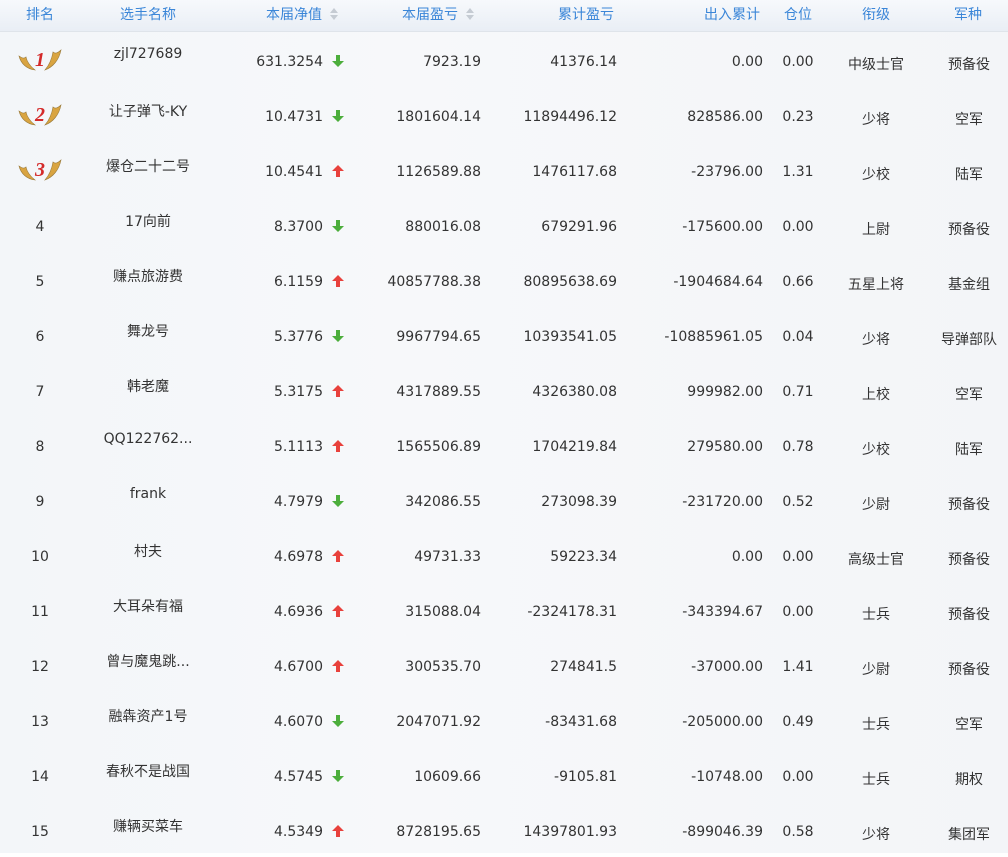 This screenshot has height=857, width=1008. Describe the element at coordinates (722, 227) in the screenshot. I see `in-out-total: -175600.00` at that location.